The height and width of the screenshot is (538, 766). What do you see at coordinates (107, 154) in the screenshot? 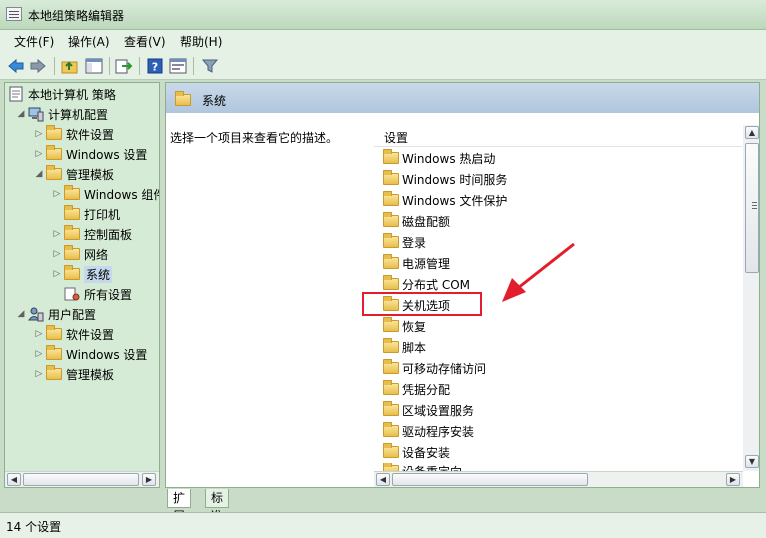
I see `tree-item-label: Windows 设置` at bounding box center [107, 154].